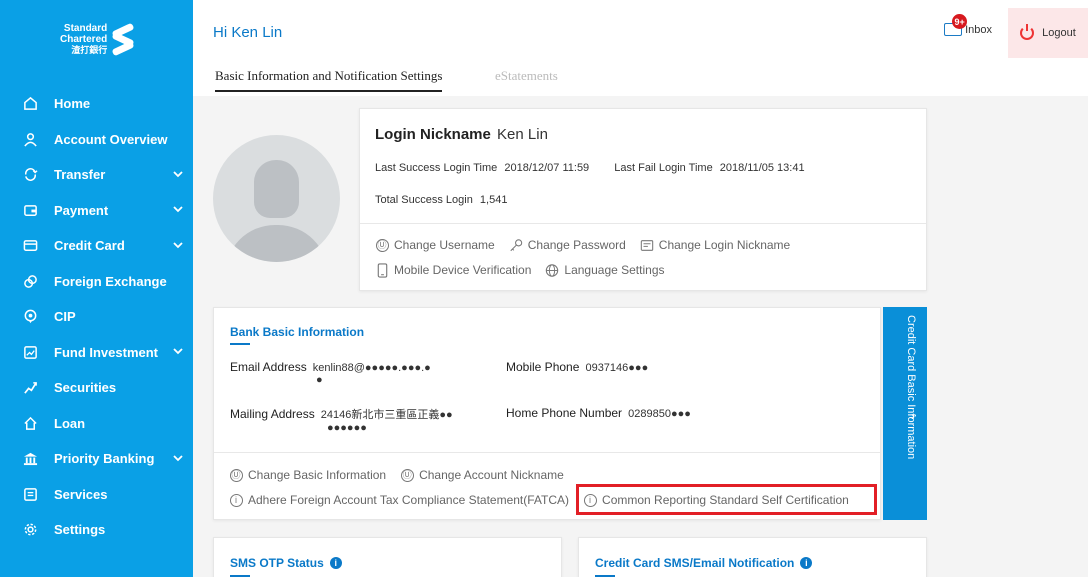 The width and height of the screenshot is (1088, 577). I want to click on sidebar-item-settings: Settings, so click(96, 530).